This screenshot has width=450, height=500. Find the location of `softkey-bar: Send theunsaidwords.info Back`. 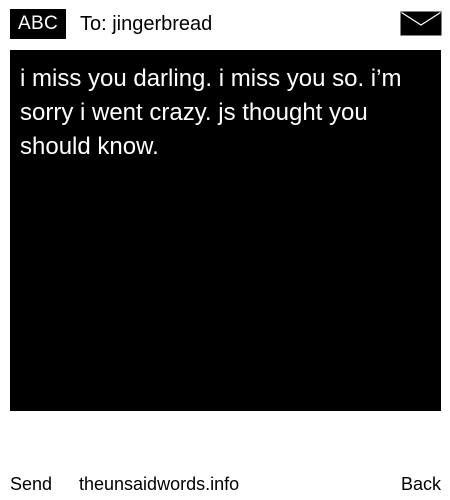

softkey-bar: Send theunsaidwords.info Back is located at coordinates (225, 484).